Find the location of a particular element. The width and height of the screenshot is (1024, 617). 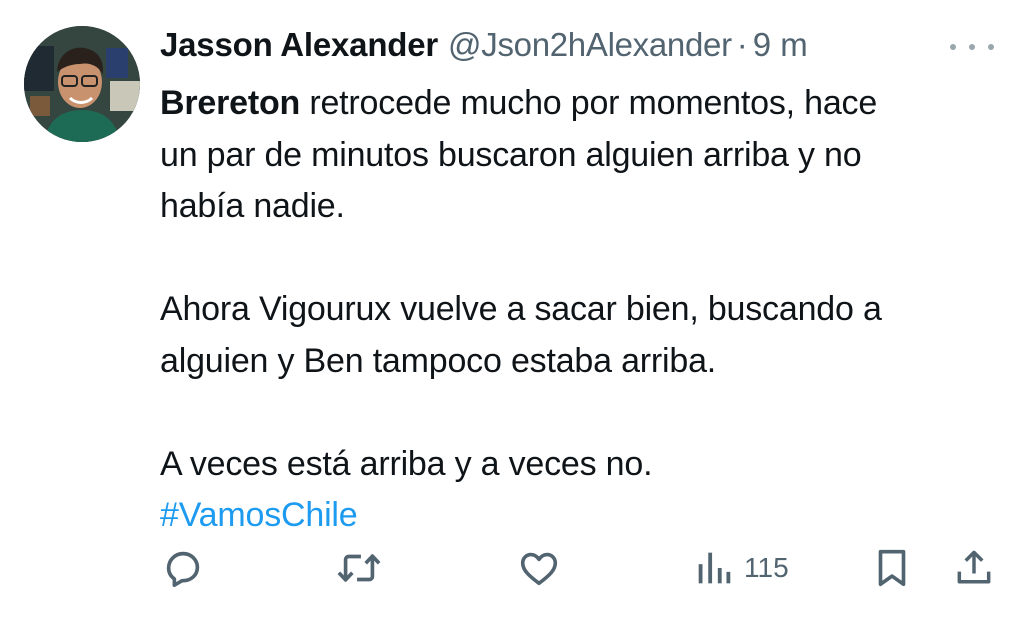

like-button is located at coordinates (539, 568).